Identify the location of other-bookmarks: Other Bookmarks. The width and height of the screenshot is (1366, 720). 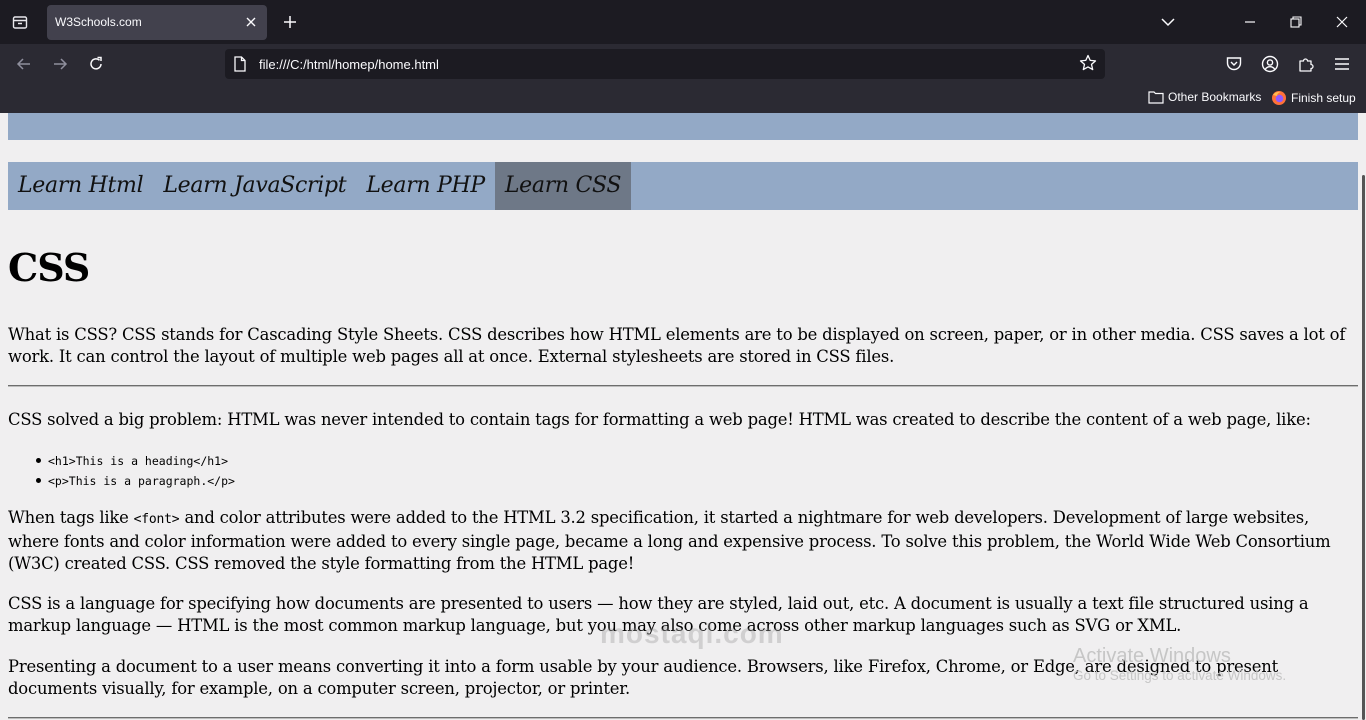
(1204, 97).